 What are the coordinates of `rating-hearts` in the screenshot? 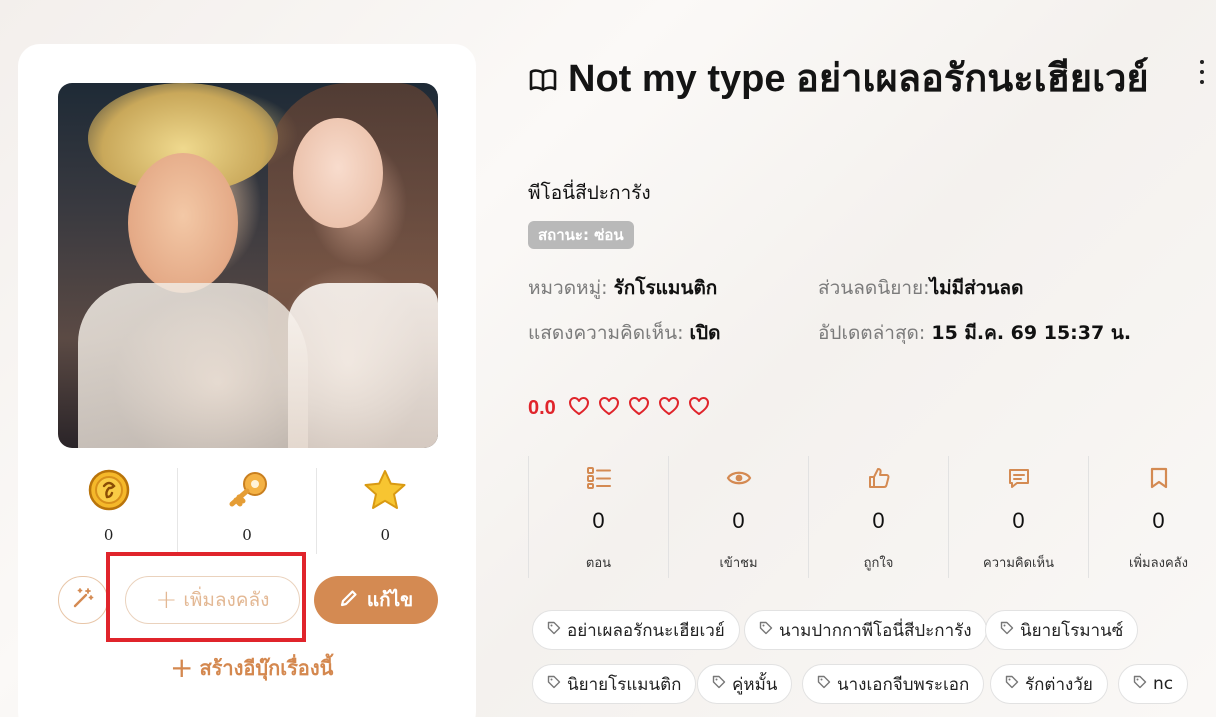 It's located at (639, 408).